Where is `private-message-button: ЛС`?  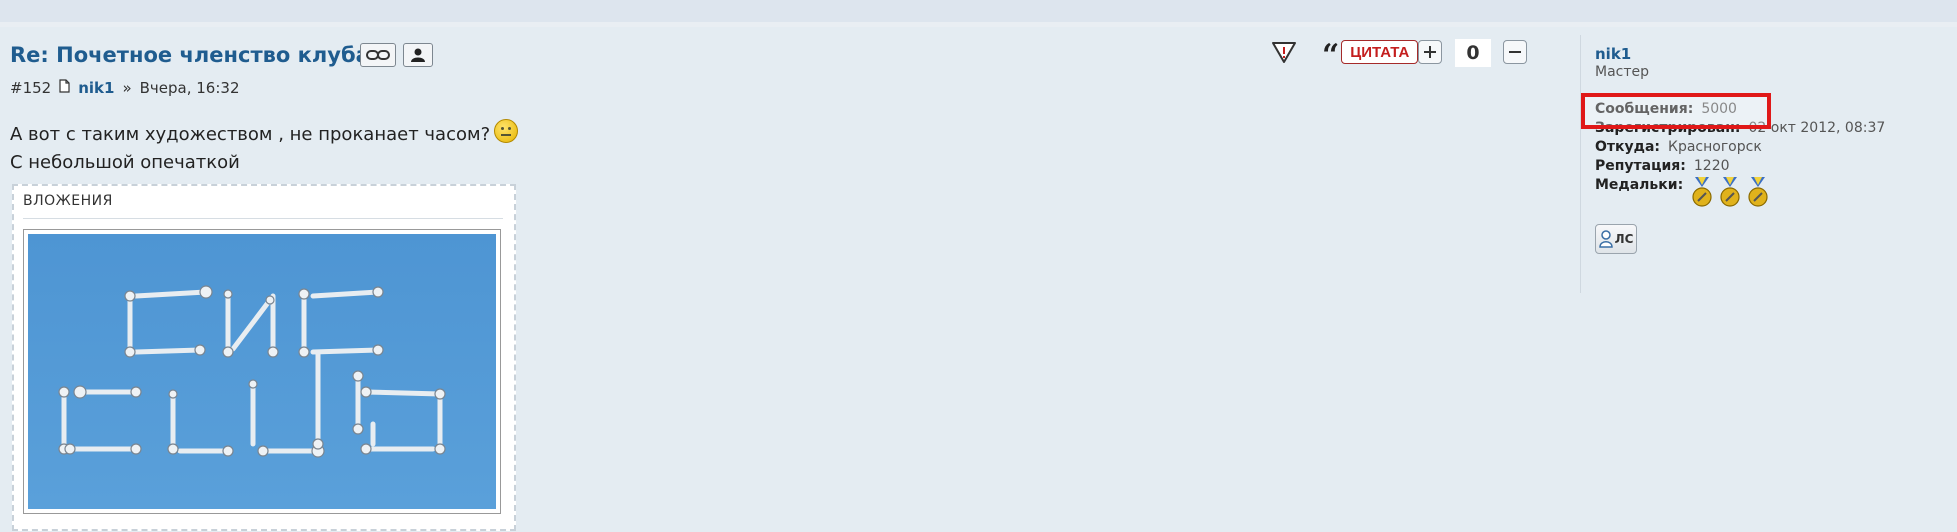
private-message-button: ЛС is located at coordinates (1616, 239).